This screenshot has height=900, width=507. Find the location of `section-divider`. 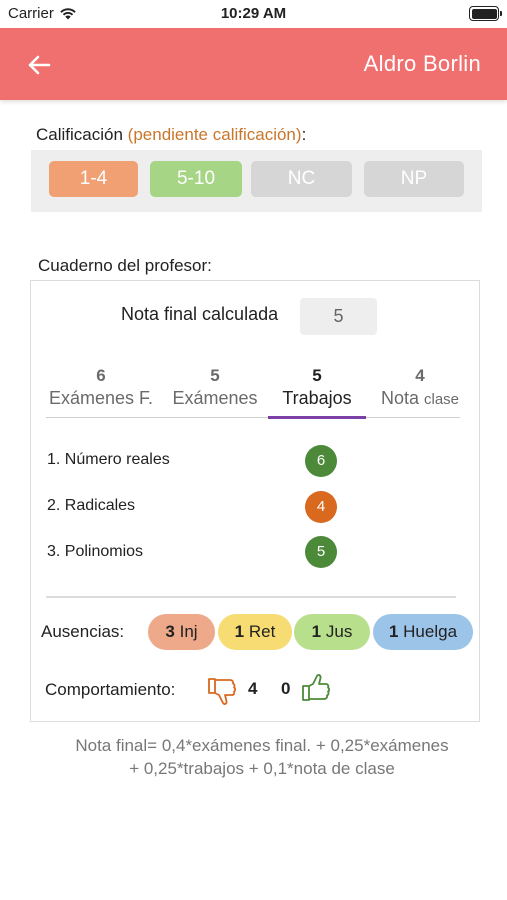

section-divider is located at coordinates (251, 597).